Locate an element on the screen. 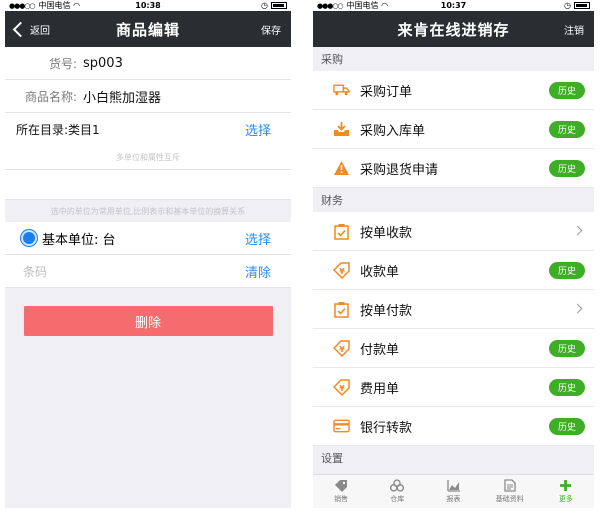  page-title: 来肯在线进销存 is located at coordinates (453, 29).